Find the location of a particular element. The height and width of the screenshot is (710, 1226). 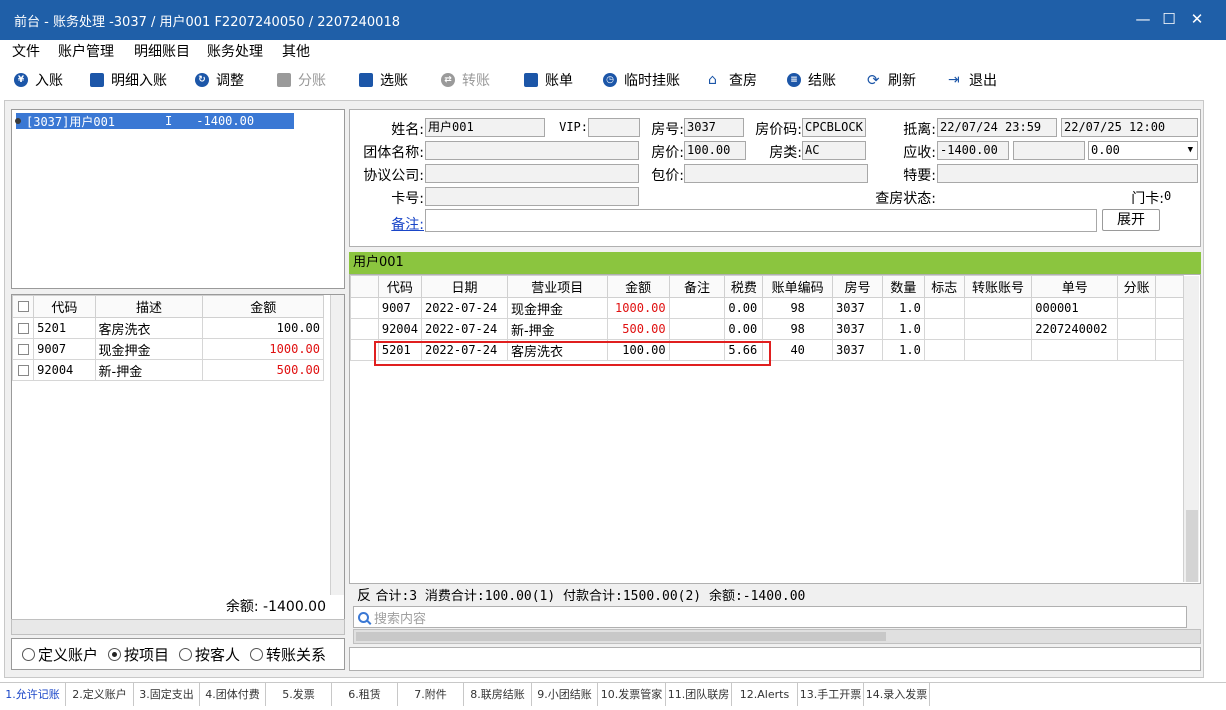

maximize-button: ☐ is located at coordinates (1169, 19).